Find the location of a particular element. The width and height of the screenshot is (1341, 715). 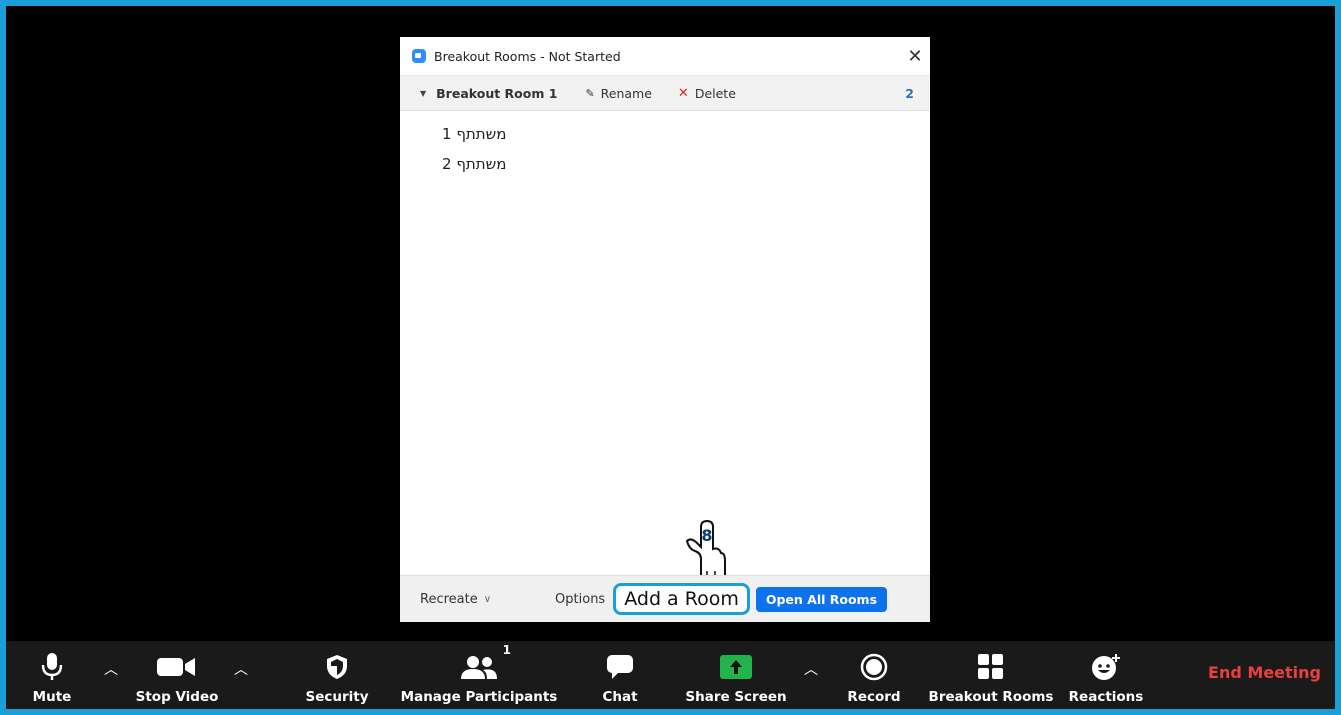

manage-participants-button: 1 Manage Participants is located at coordinates (479, 675).